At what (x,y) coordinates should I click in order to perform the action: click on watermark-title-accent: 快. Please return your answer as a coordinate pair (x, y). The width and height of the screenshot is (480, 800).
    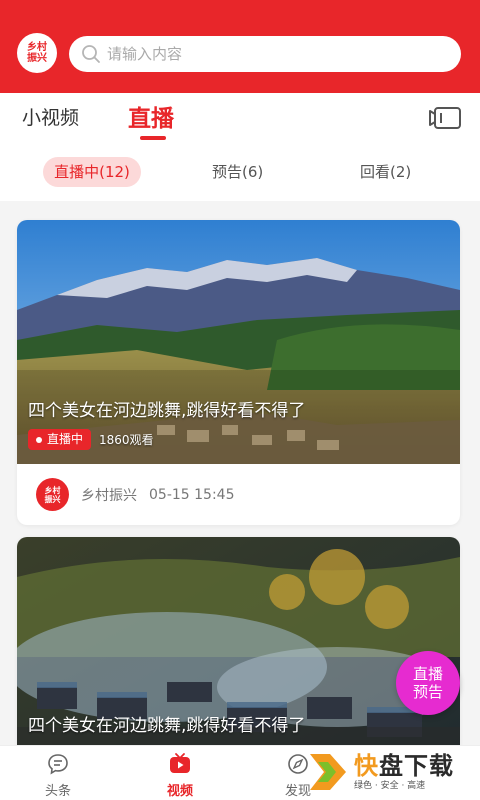
    Looking at the image, I should click on (366, 765).